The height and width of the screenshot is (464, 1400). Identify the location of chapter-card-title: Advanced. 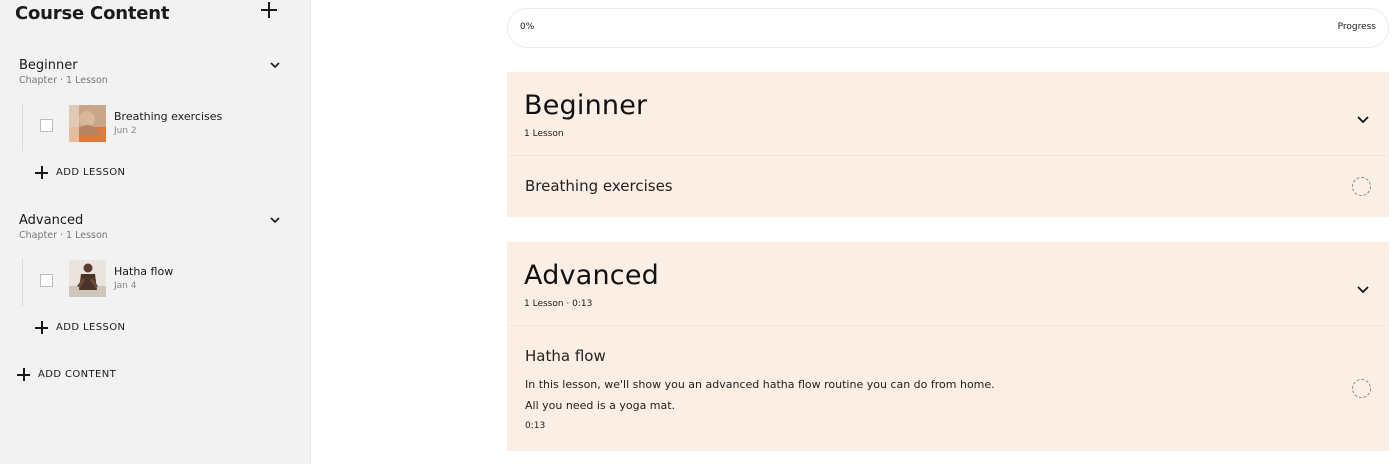
(591, 275).